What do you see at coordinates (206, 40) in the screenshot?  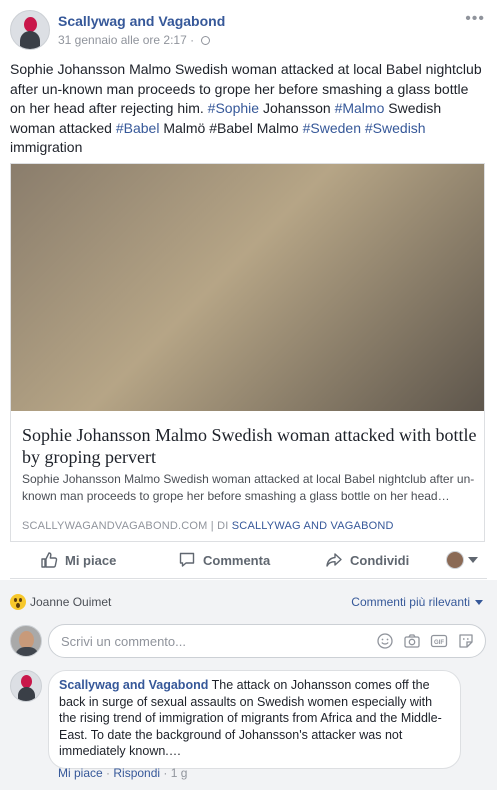 I see `globe-icon` at bounding box center [206, 40].